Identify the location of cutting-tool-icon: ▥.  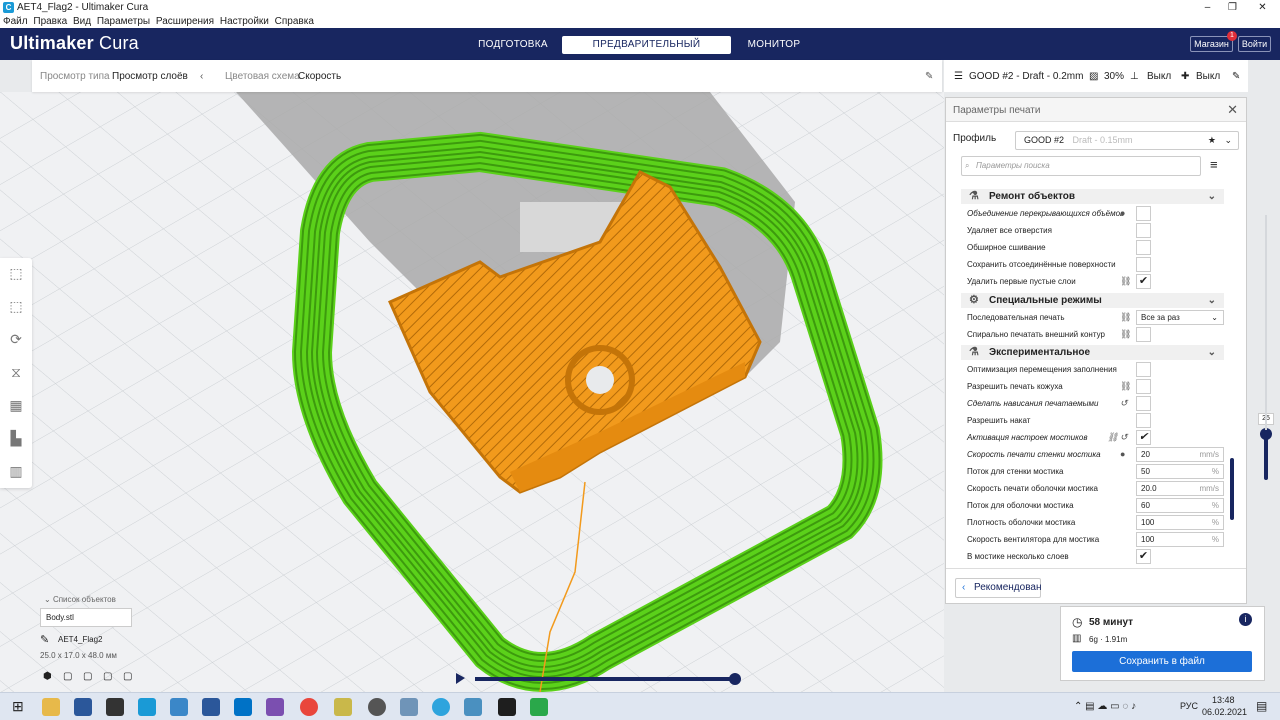
(16, 471).